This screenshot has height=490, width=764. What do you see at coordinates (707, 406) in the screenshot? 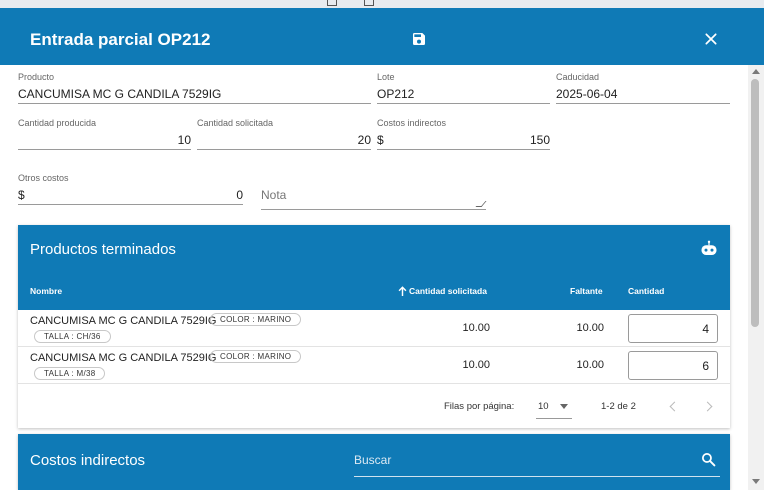
I see `next-page-icon` at bounding box center [707, 406].